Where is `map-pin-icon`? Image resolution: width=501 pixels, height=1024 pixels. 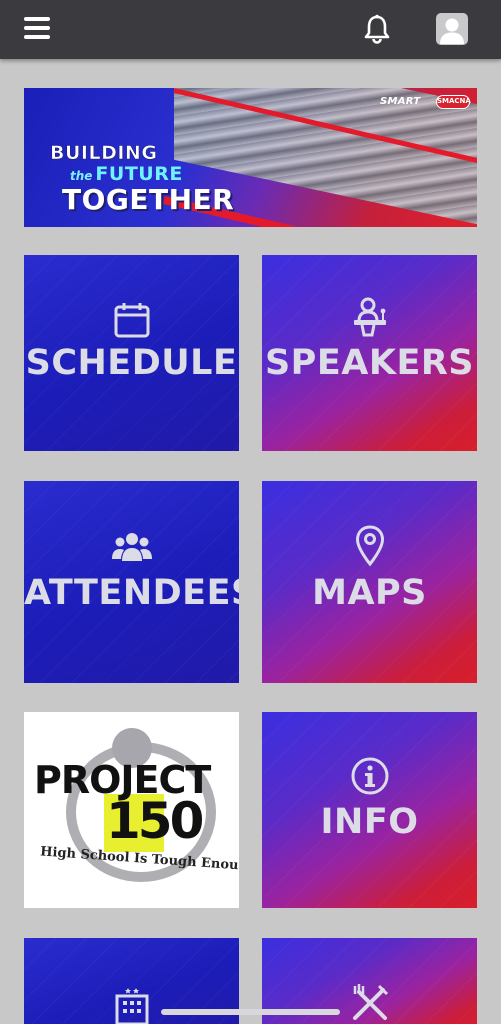 map-pin-icon is located at coordinates (370, 548).